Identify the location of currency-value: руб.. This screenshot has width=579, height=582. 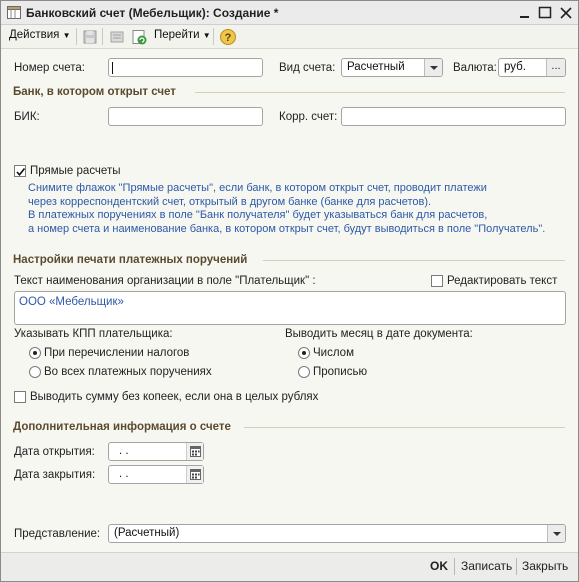
(515, 67).